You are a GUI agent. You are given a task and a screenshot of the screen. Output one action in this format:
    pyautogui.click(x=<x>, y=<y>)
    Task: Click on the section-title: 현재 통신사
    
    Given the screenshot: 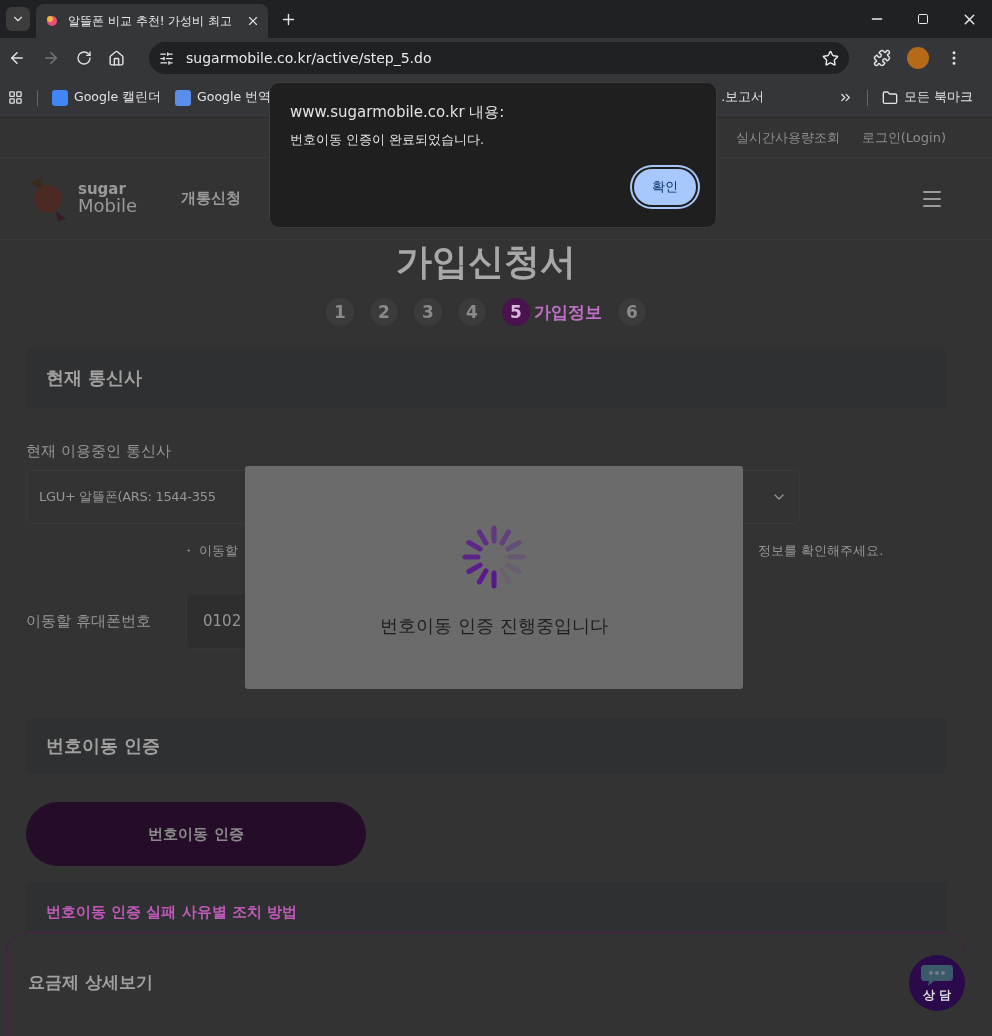 What is the action you would take?
    pyautogui.click(x=94, y=378)
    